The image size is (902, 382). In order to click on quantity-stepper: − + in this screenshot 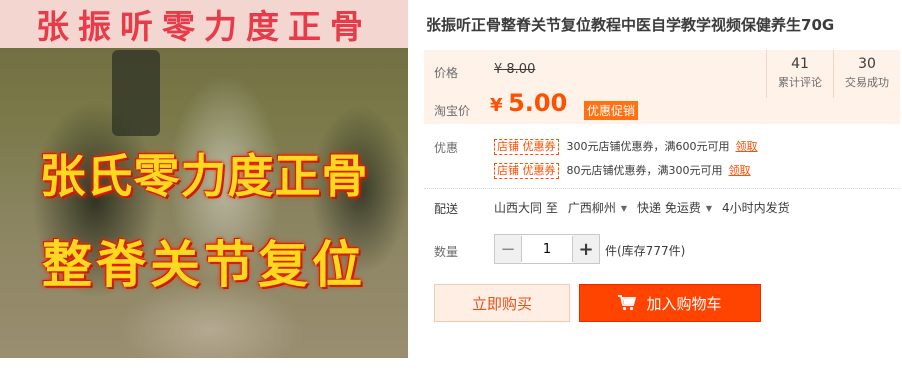, I will do `click(547, 249)`.